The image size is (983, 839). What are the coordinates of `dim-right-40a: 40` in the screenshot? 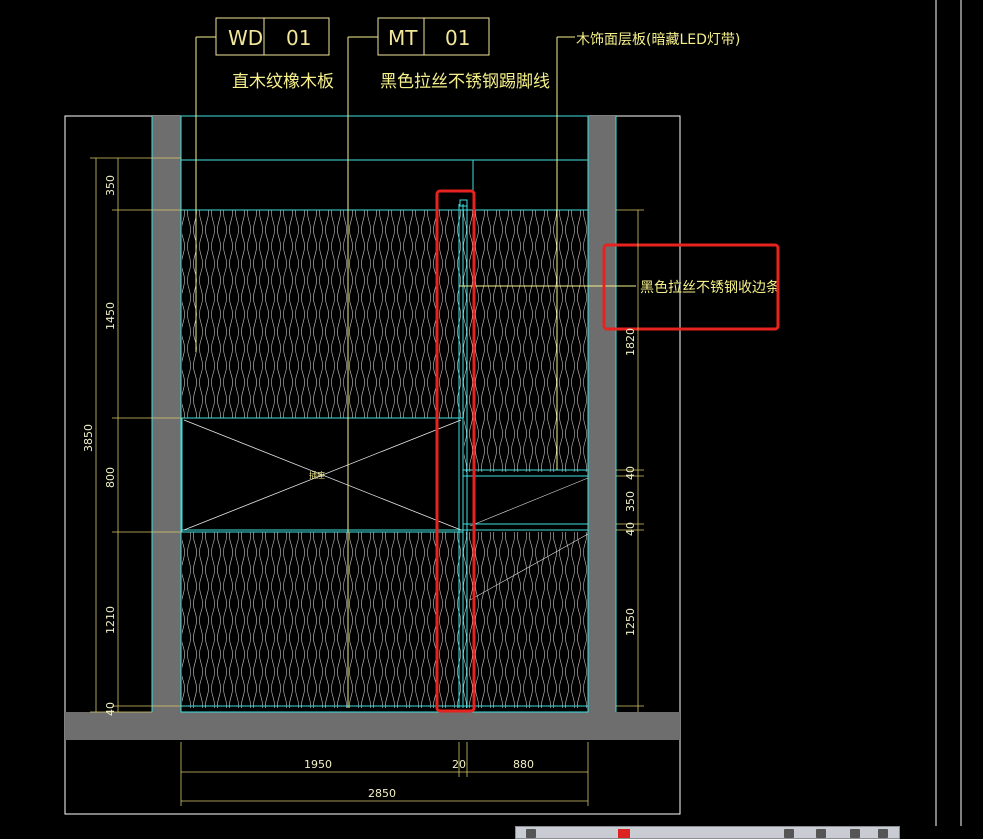 It's located at (630, 473).